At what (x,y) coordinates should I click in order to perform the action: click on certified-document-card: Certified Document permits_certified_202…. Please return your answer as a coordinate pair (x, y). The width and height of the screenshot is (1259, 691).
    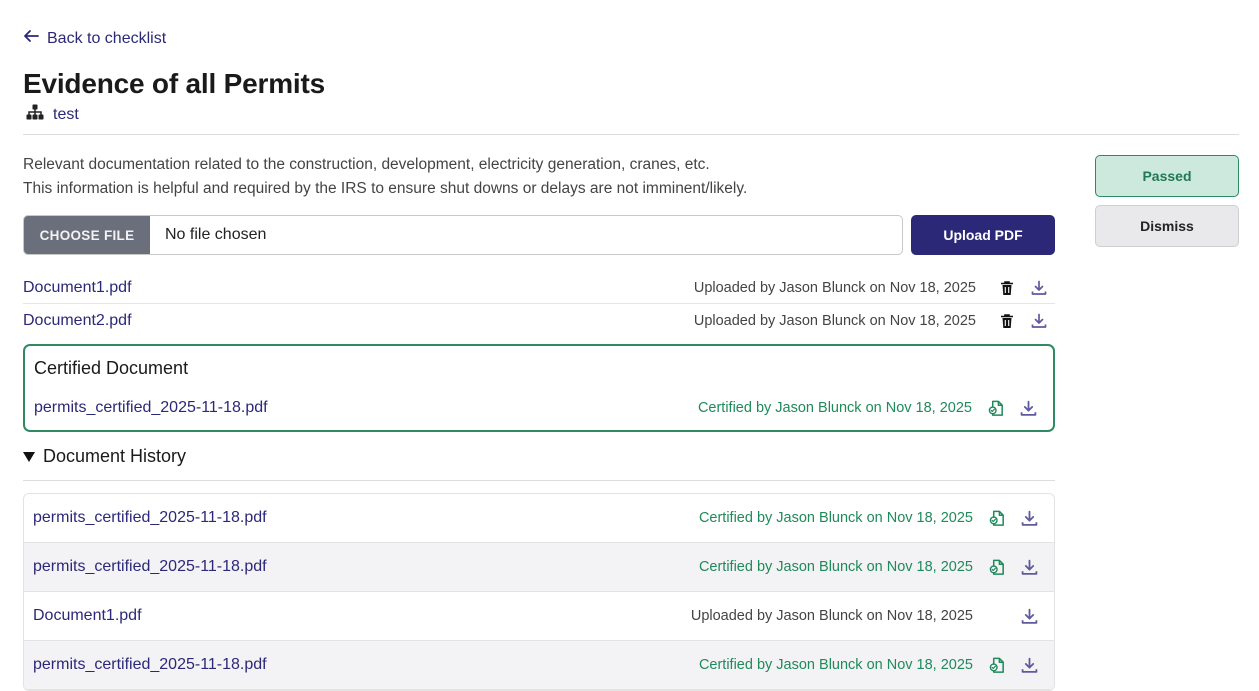
    Looking at the image, I should click on (539, 388).